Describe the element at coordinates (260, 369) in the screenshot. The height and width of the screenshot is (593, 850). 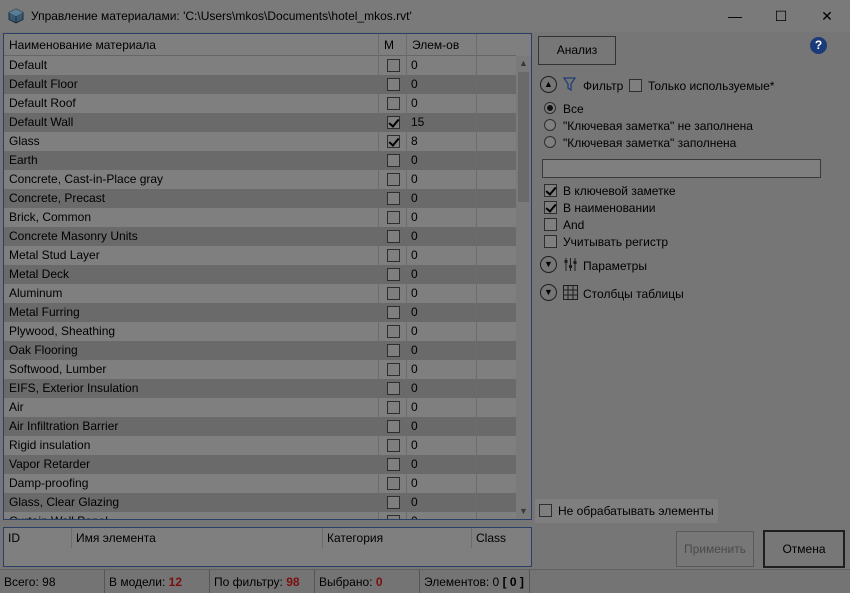
I see `table-row: Softwood, Lumber 0` at that location.